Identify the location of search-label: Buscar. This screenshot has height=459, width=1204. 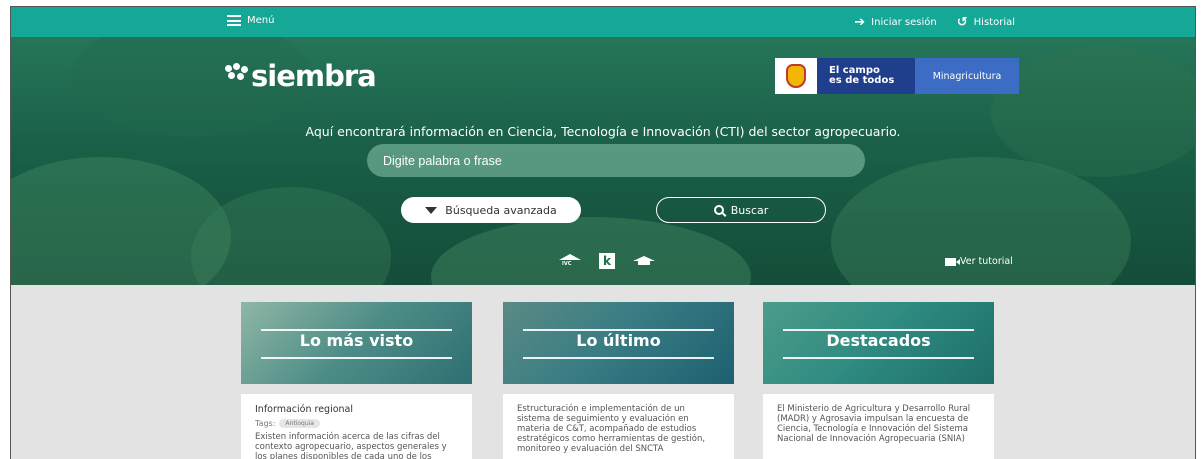
(749, 210).